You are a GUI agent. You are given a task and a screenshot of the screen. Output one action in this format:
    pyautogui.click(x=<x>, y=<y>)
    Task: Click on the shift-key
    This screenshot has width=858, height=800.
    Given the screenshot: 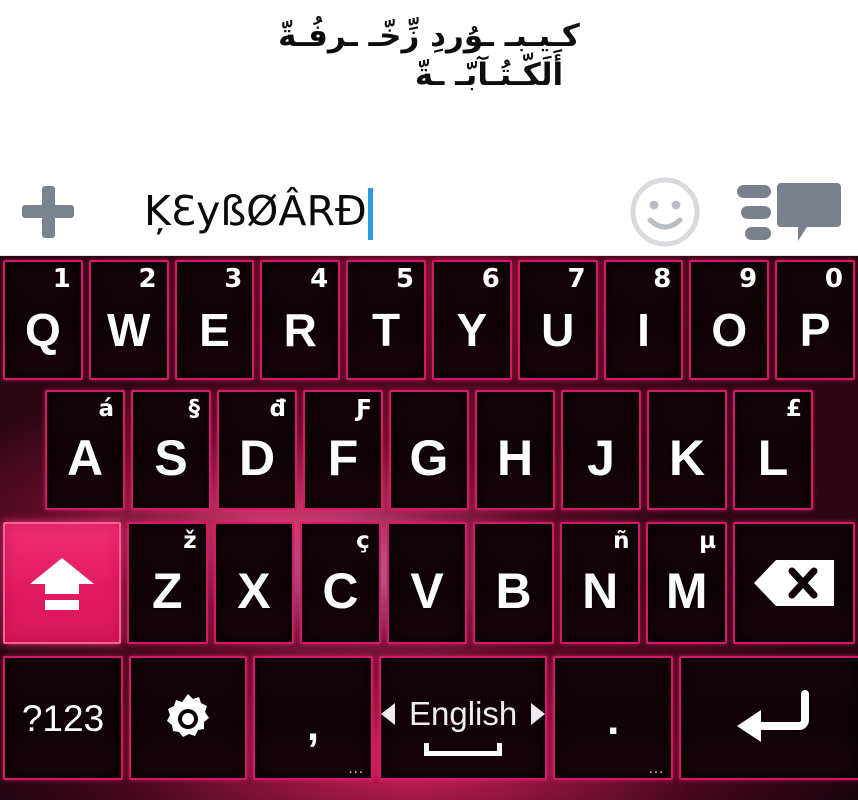 What is the action you would take?
    pyautogui.click(x=62, y=583)
    